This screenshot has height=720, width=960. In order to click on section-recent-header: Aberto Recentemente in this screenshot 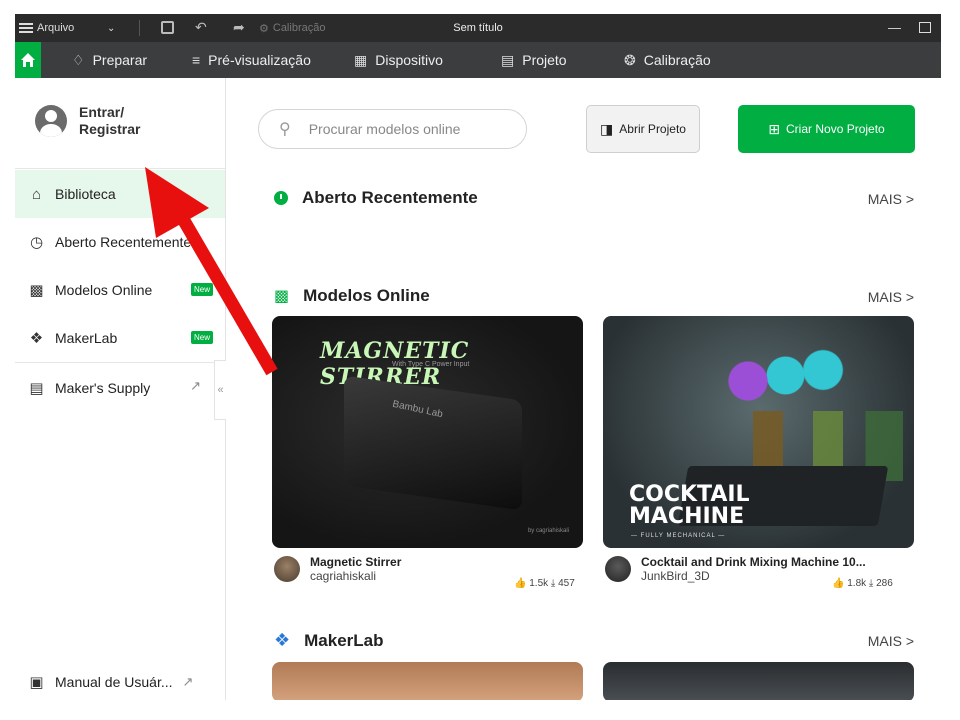, I will do `click(376, 198)`.